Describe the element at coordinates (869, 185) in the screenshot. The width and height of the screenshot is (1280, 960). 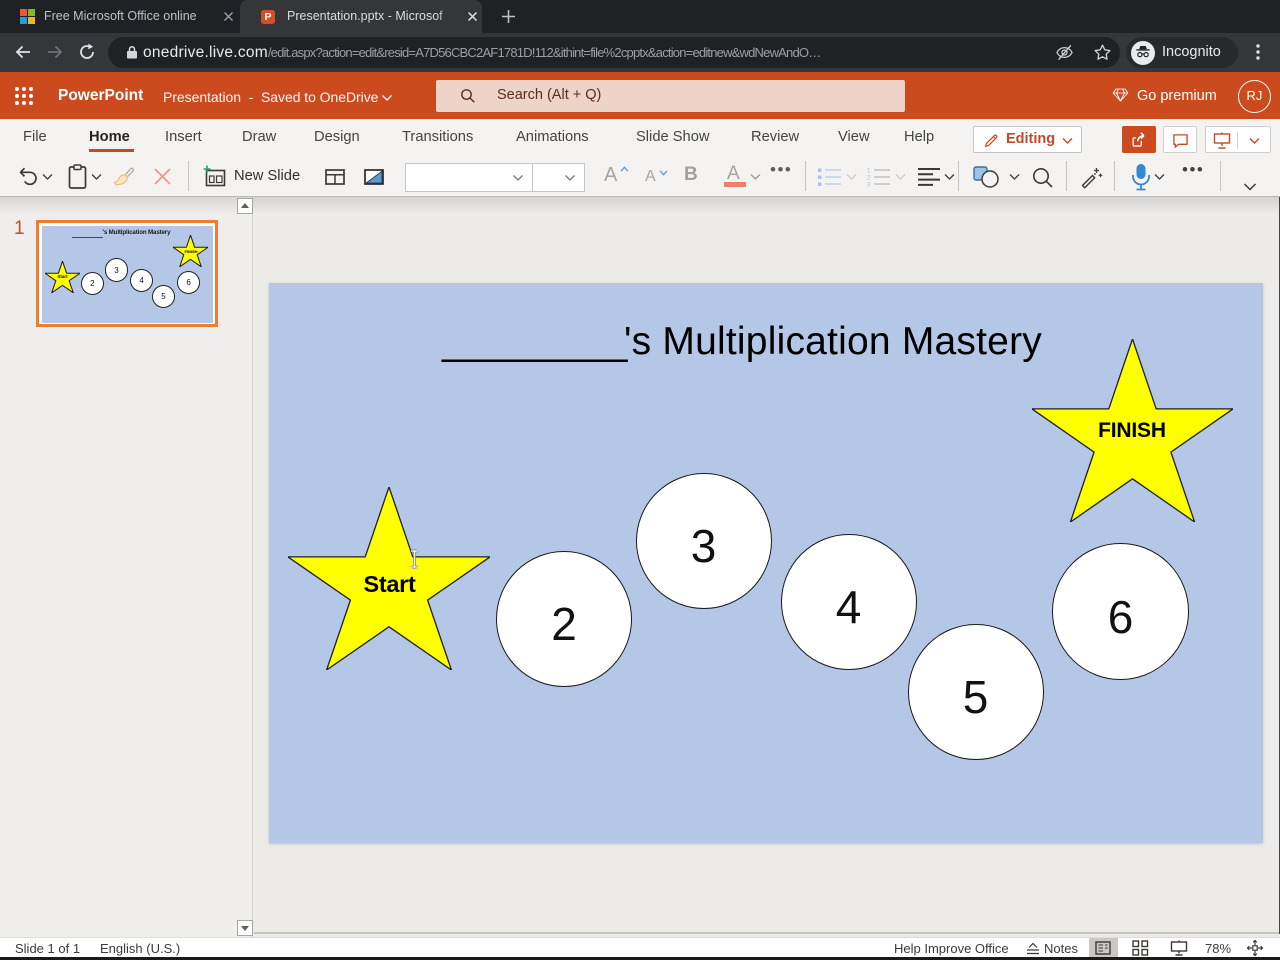
I see `svg-text: 3` at that location.